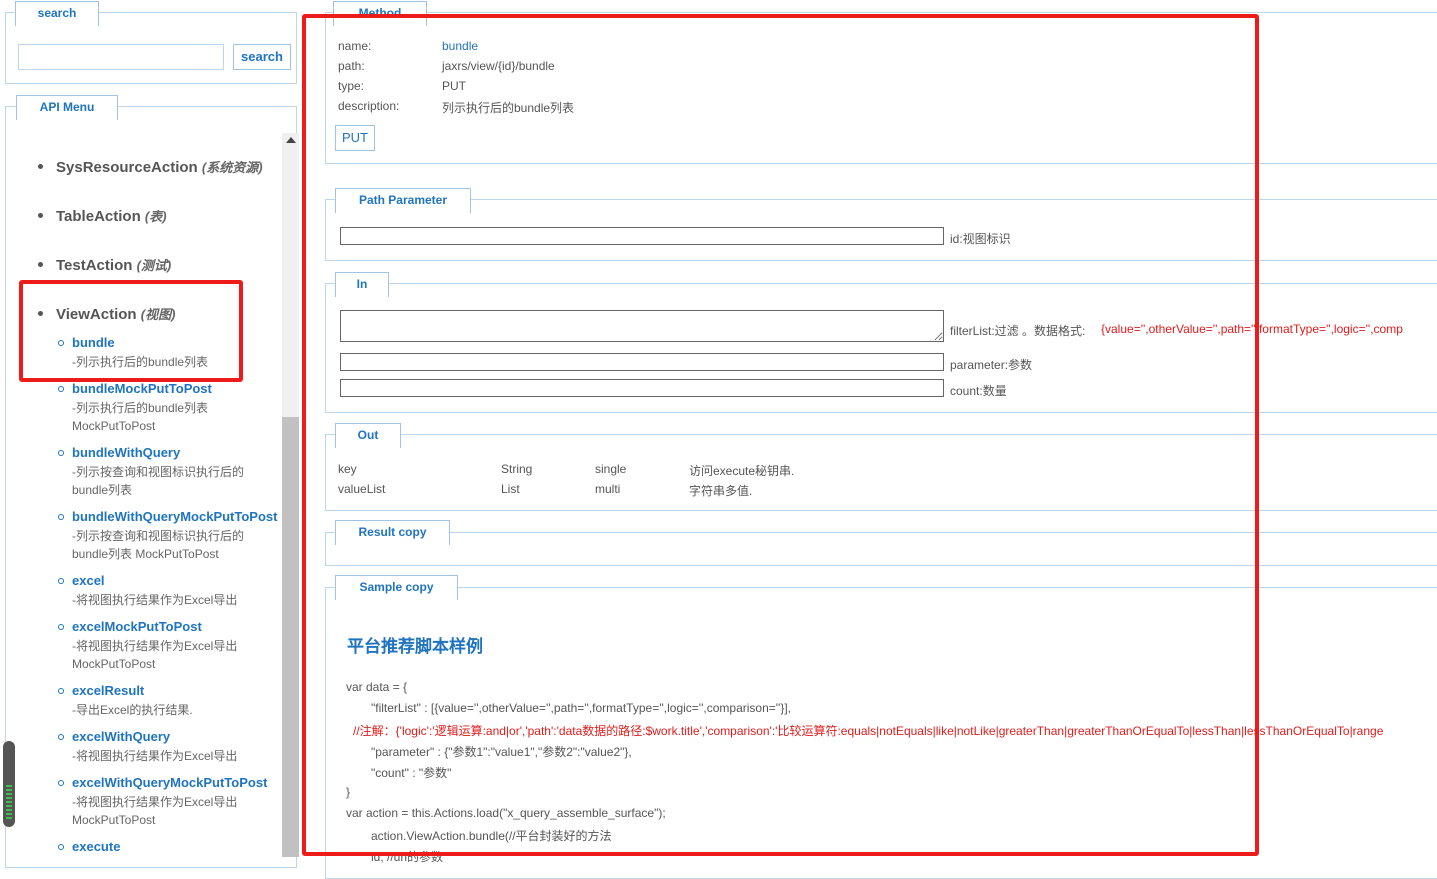  I want to click on volume-widget-level, so click(9, 803).